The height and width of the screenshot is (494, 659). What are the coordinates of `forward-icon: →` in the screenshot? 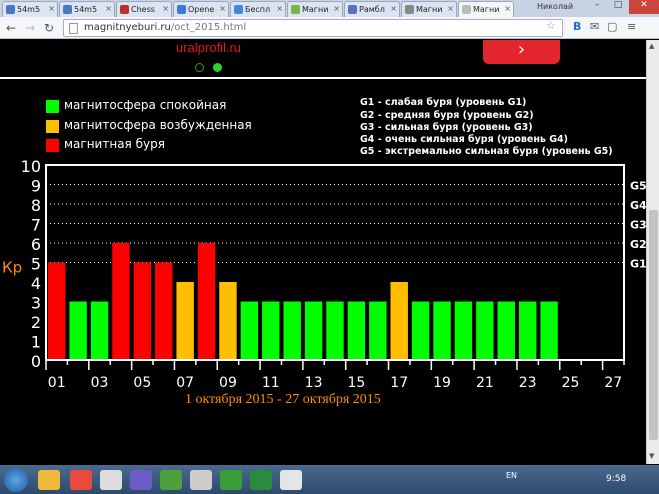 It's located at (30, 28).